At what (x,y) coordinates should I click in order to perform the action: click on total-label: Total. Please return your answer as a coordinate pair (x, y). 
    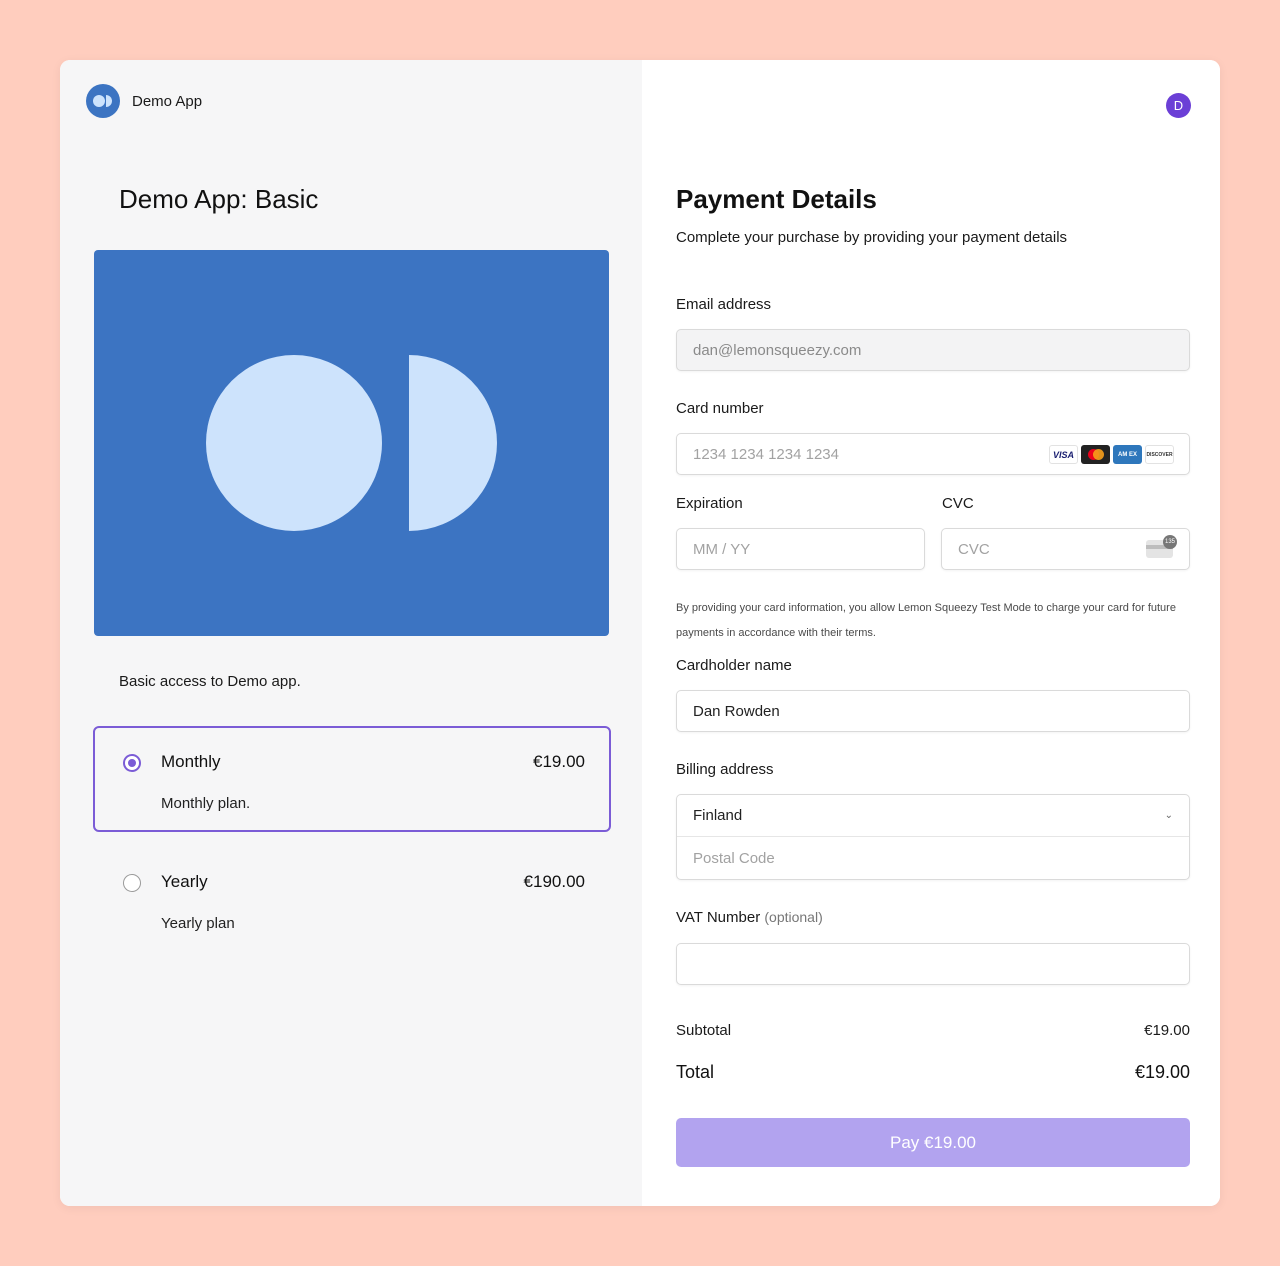
    Looking at the image, I should click on (695, 1072).